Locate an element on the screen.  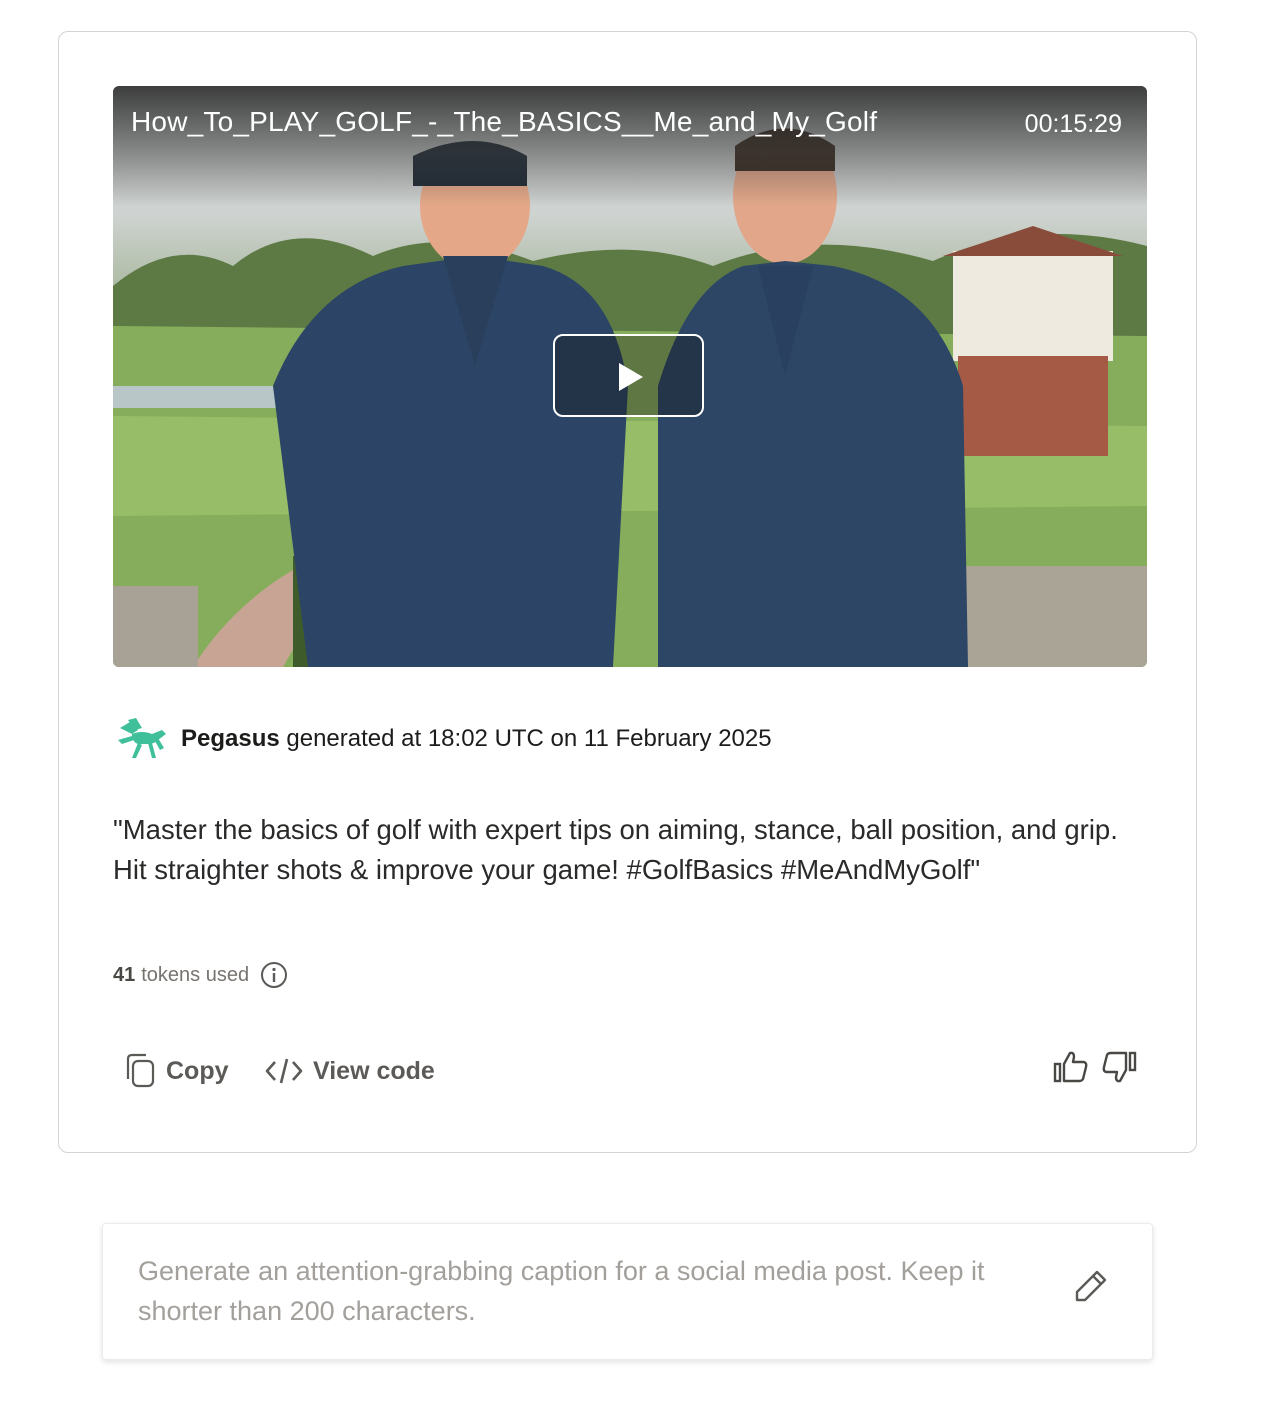
video-duration: 00:15:29 is located at coordinates (1073, 124).